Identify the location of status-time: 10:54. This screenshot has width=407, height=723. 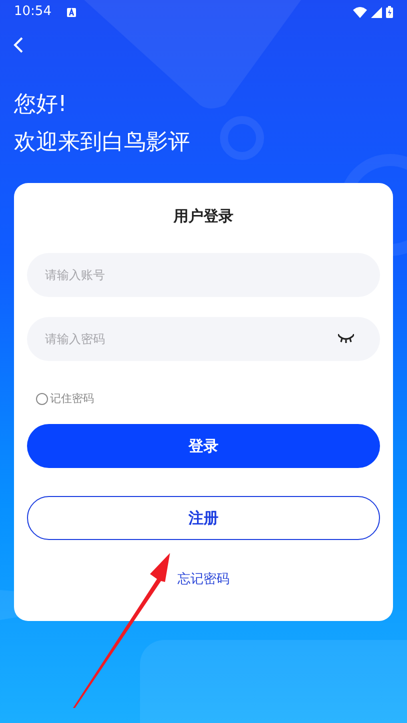
(33, 12).